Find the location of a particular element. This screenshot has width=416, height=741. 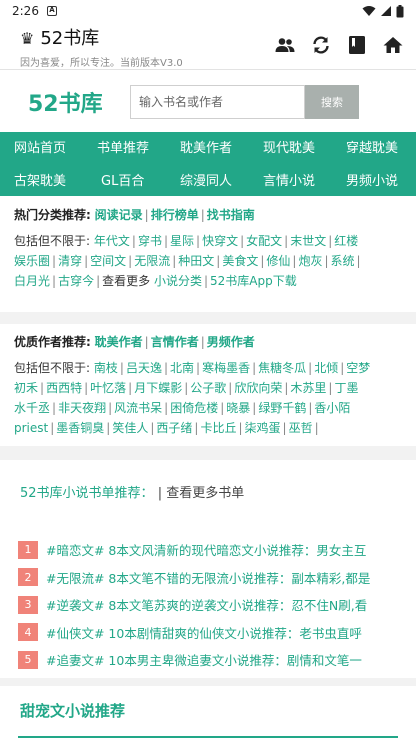

author-link: 水千丞 is located at coordinates (32, 408).